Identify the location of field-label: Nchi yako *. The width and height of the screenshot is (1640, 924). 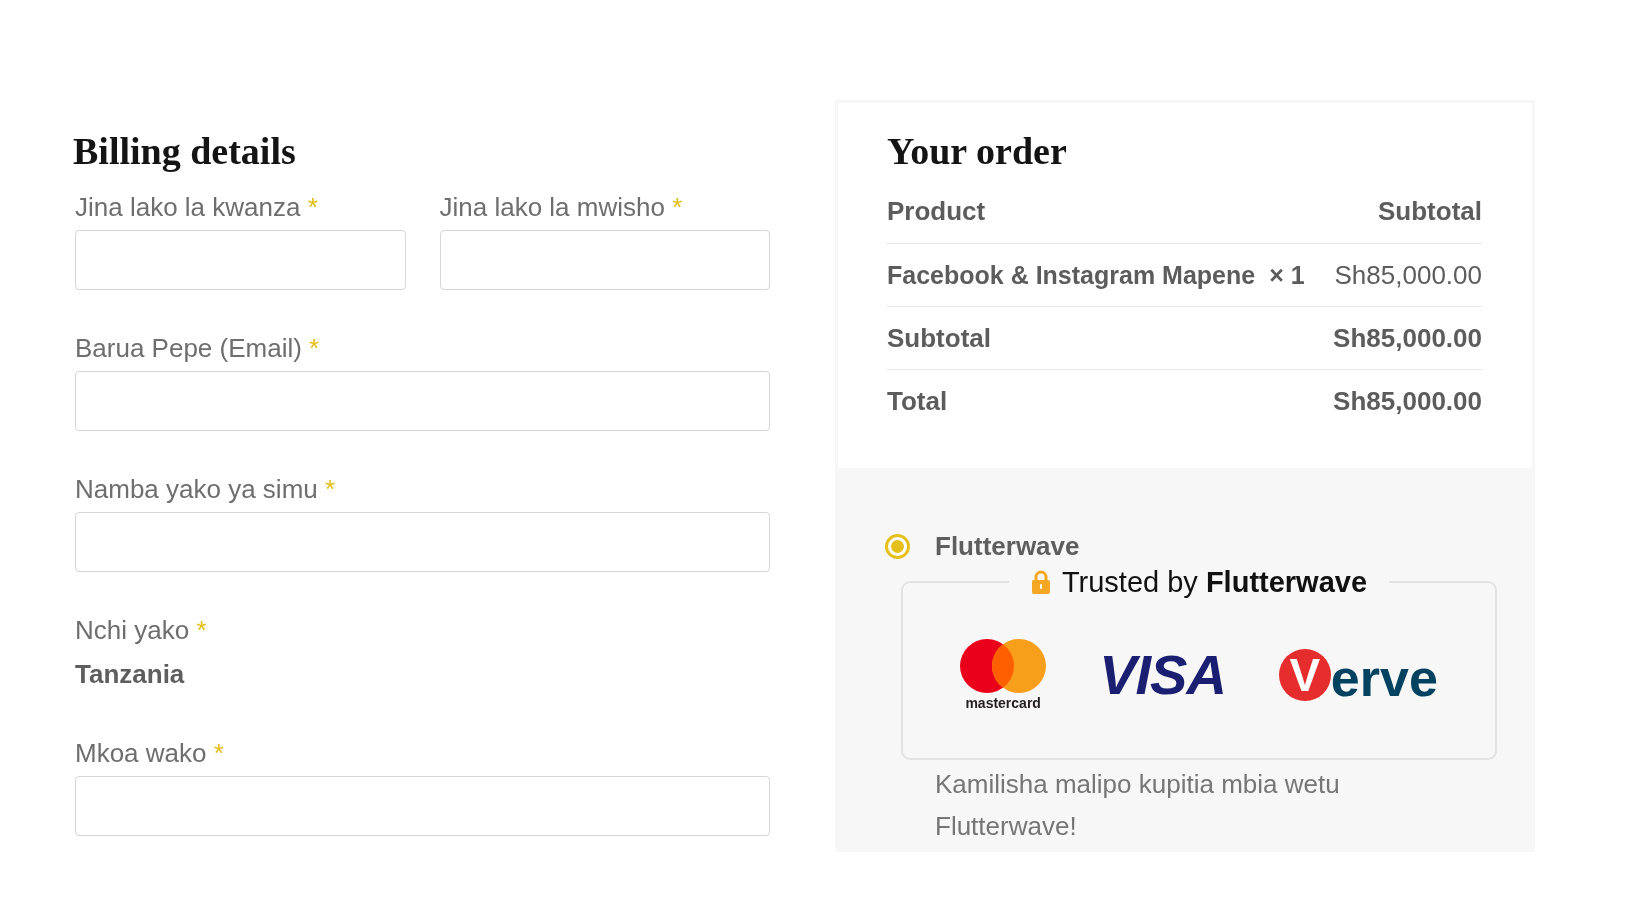
(141, 630).